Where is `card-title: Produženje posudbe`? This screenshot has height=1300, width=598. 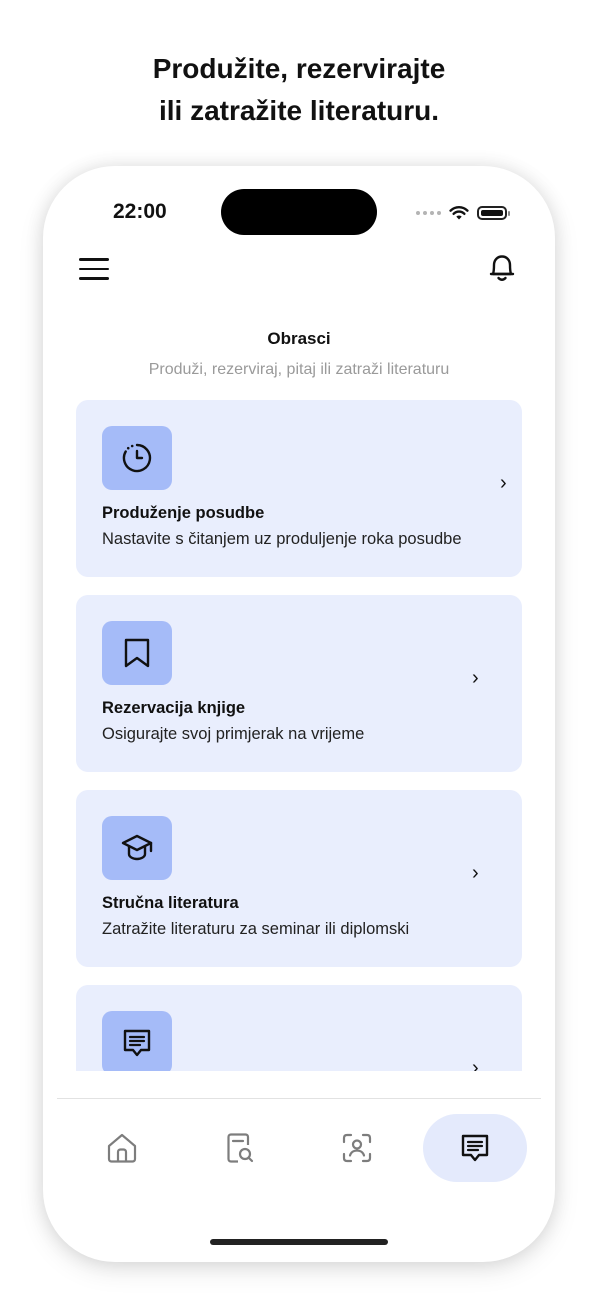
card-title: Produženje posudbe is located at coordinates (183, 513).